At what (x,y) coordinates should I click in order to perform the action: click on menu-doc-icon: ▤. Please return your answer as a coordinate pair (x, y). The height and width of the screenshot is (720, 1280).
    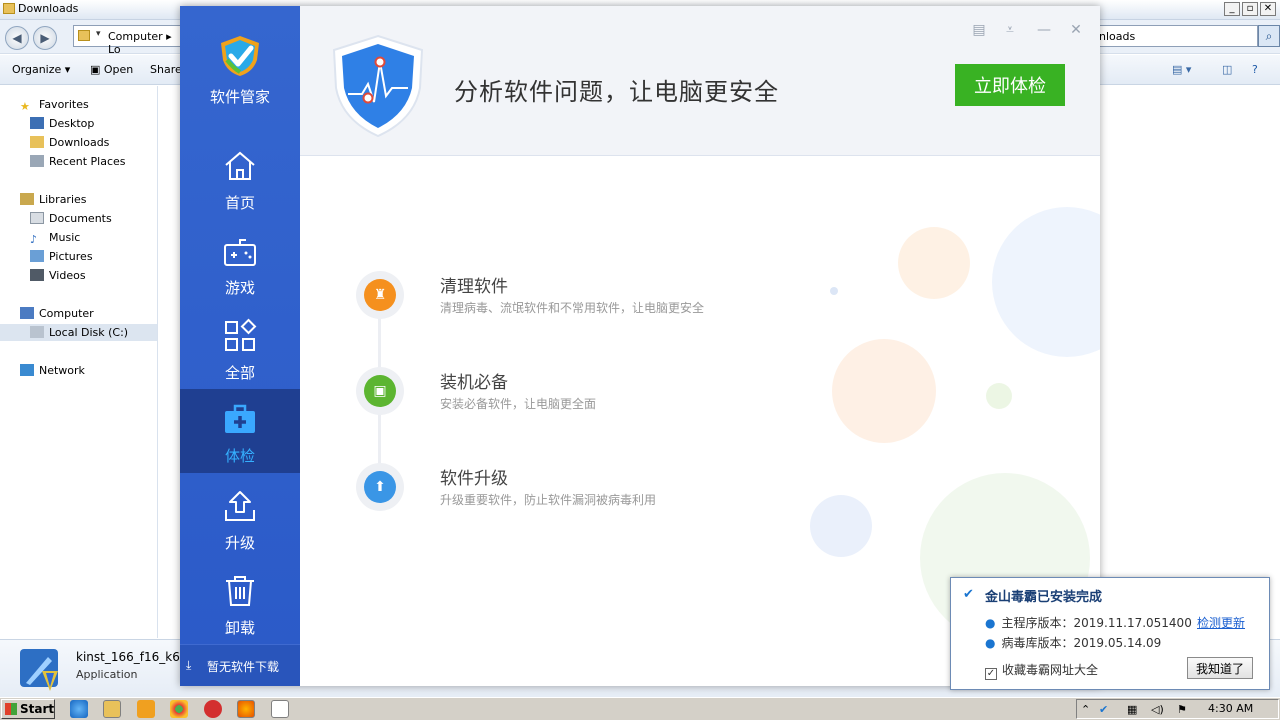
    Looking at the image, I should click on (979, 30).